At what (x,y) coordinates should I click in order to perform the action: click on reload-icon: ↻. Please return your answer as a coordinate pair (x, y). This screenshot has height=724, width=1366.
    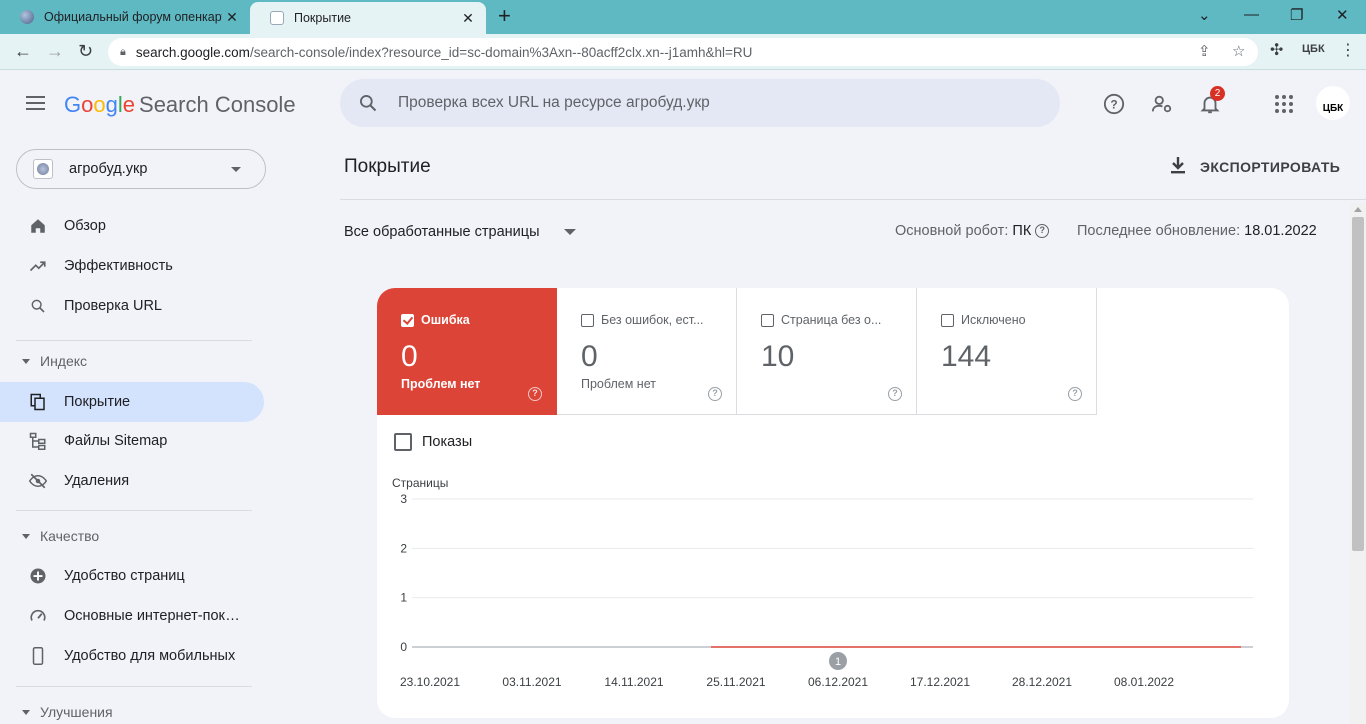
    Looking at the image, I should click on (85, 51).